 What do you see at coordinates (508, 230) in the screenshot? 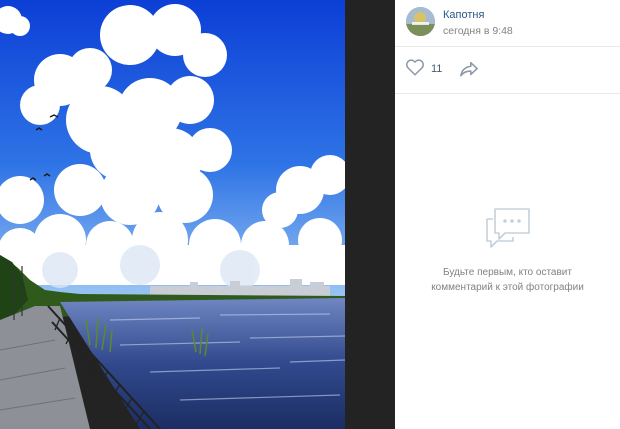
I see `comments-bubble-icon` at bounding box center [508, 230].